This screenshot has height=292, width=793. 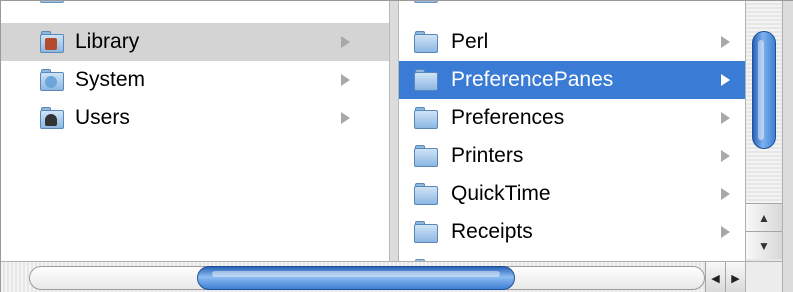 I want to click on scrollbar-corner, so click(x=763, y=276).